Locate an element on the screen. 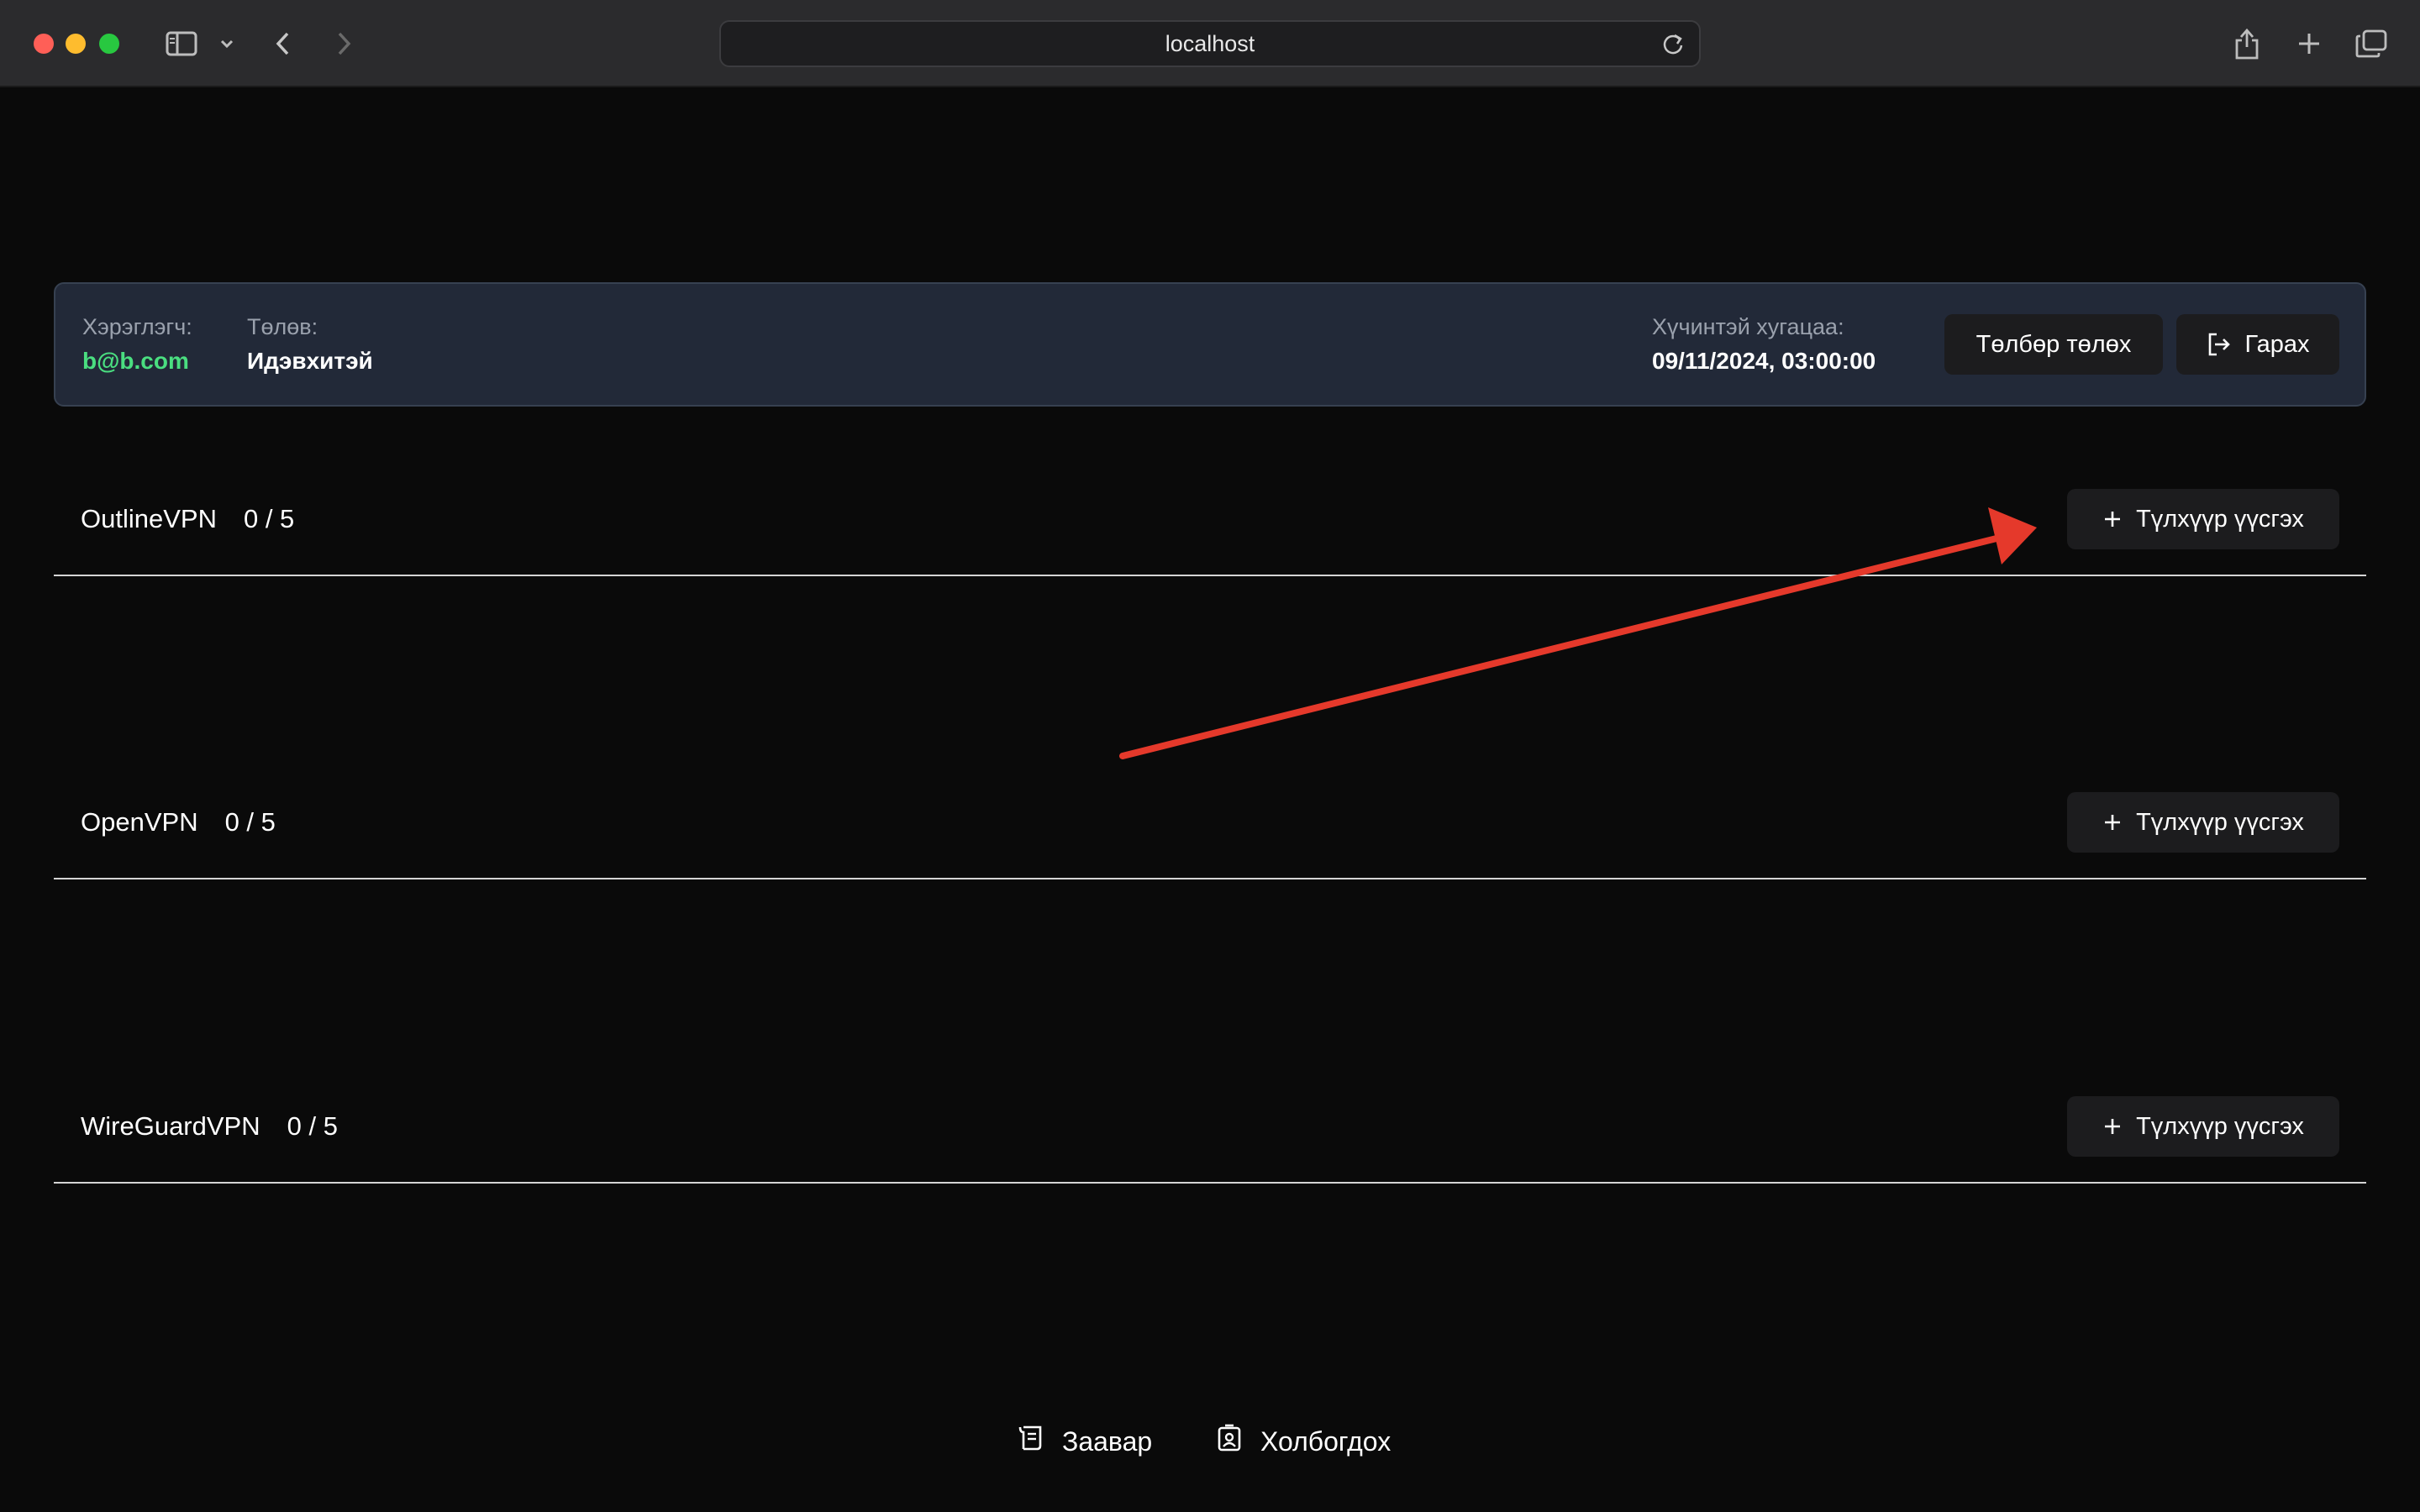 The image size is (2420, 1512). vpn-name: OutlineVPN is located at coordinates (149, 518).